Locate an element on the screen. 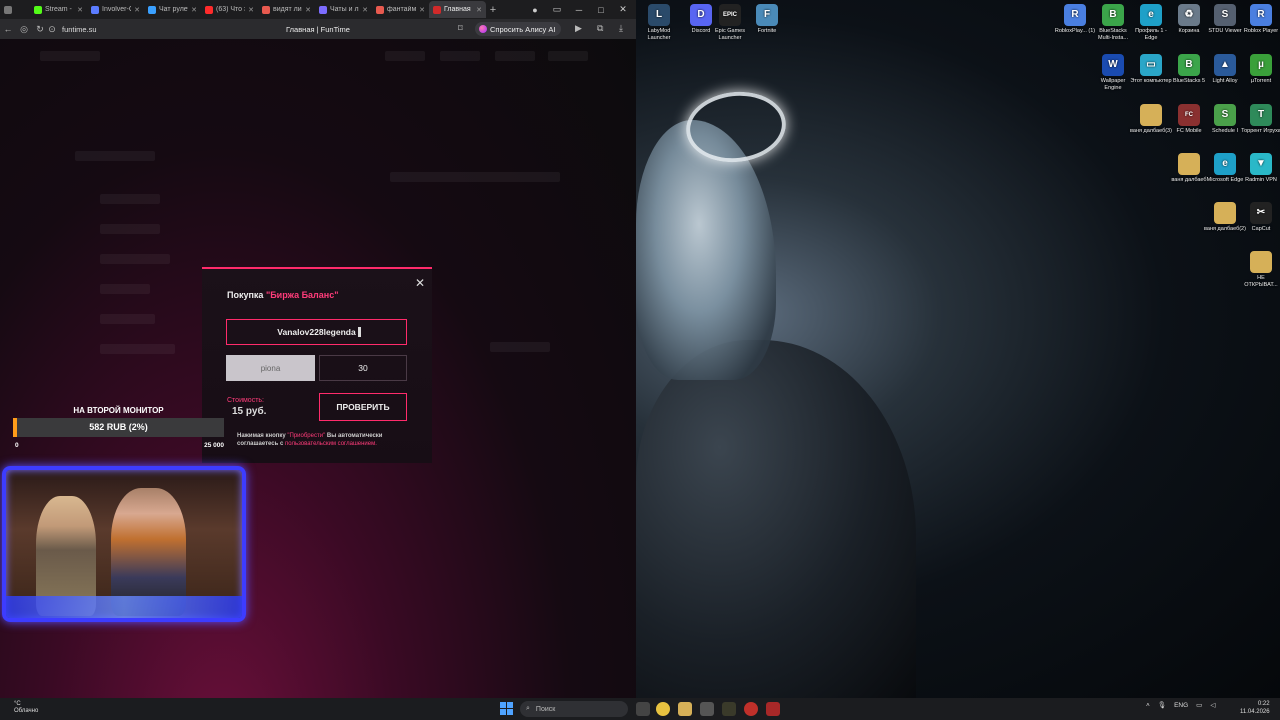 Image resolution: width=1280 pixels, height=720 pixels. tab-3: (63) Что эт✕ is located at coordinates (229, 9).